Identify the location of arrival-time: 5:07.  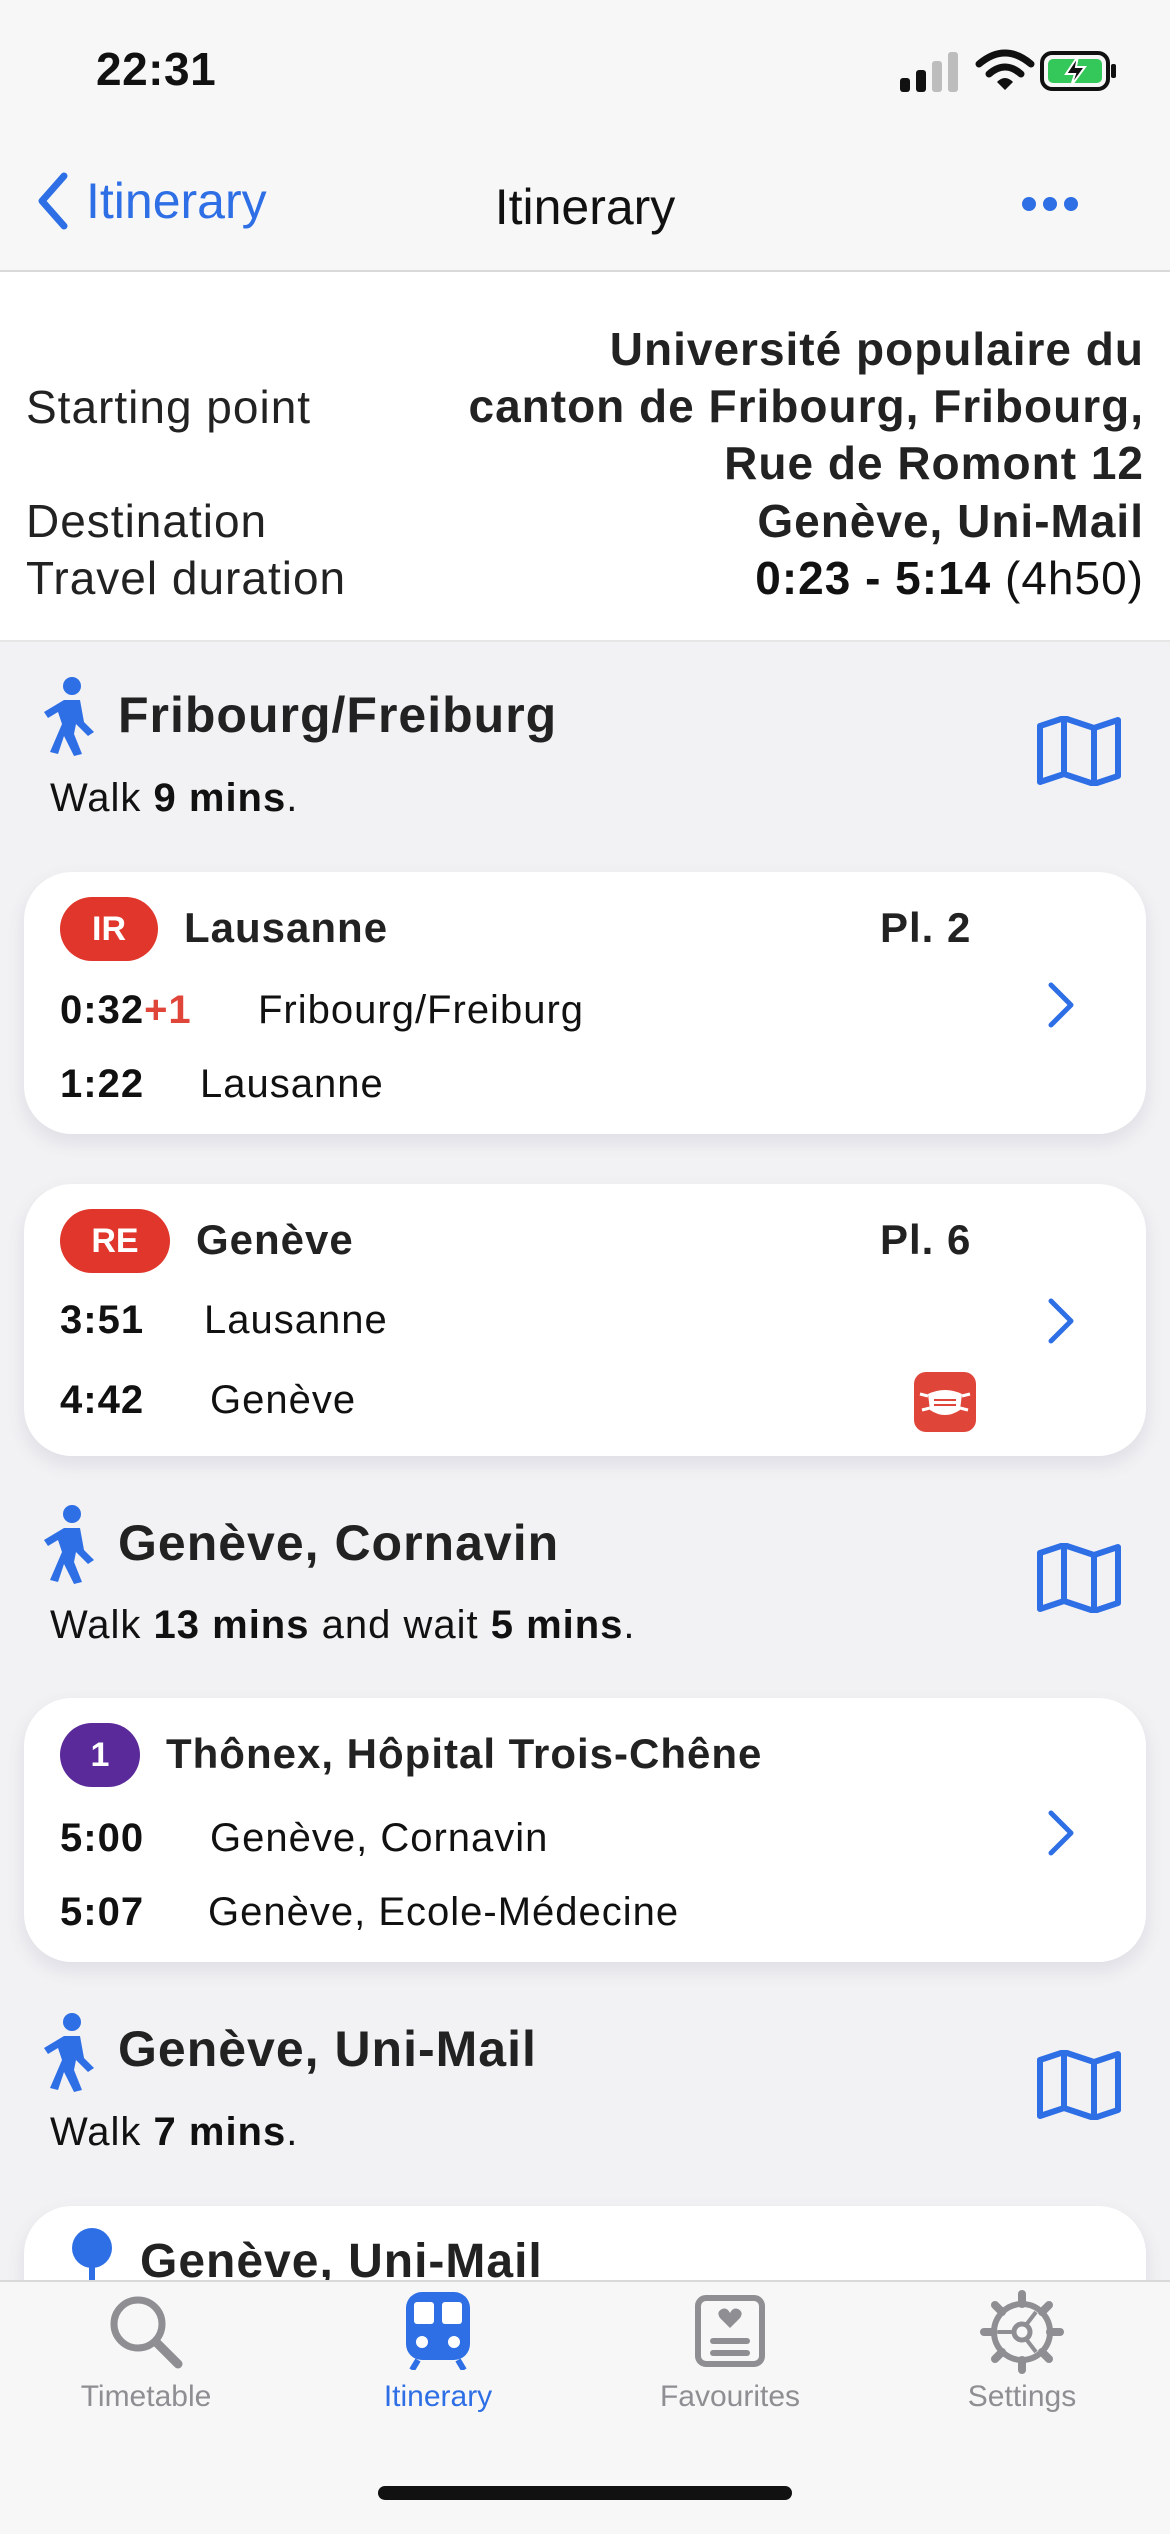
(102, 1912).